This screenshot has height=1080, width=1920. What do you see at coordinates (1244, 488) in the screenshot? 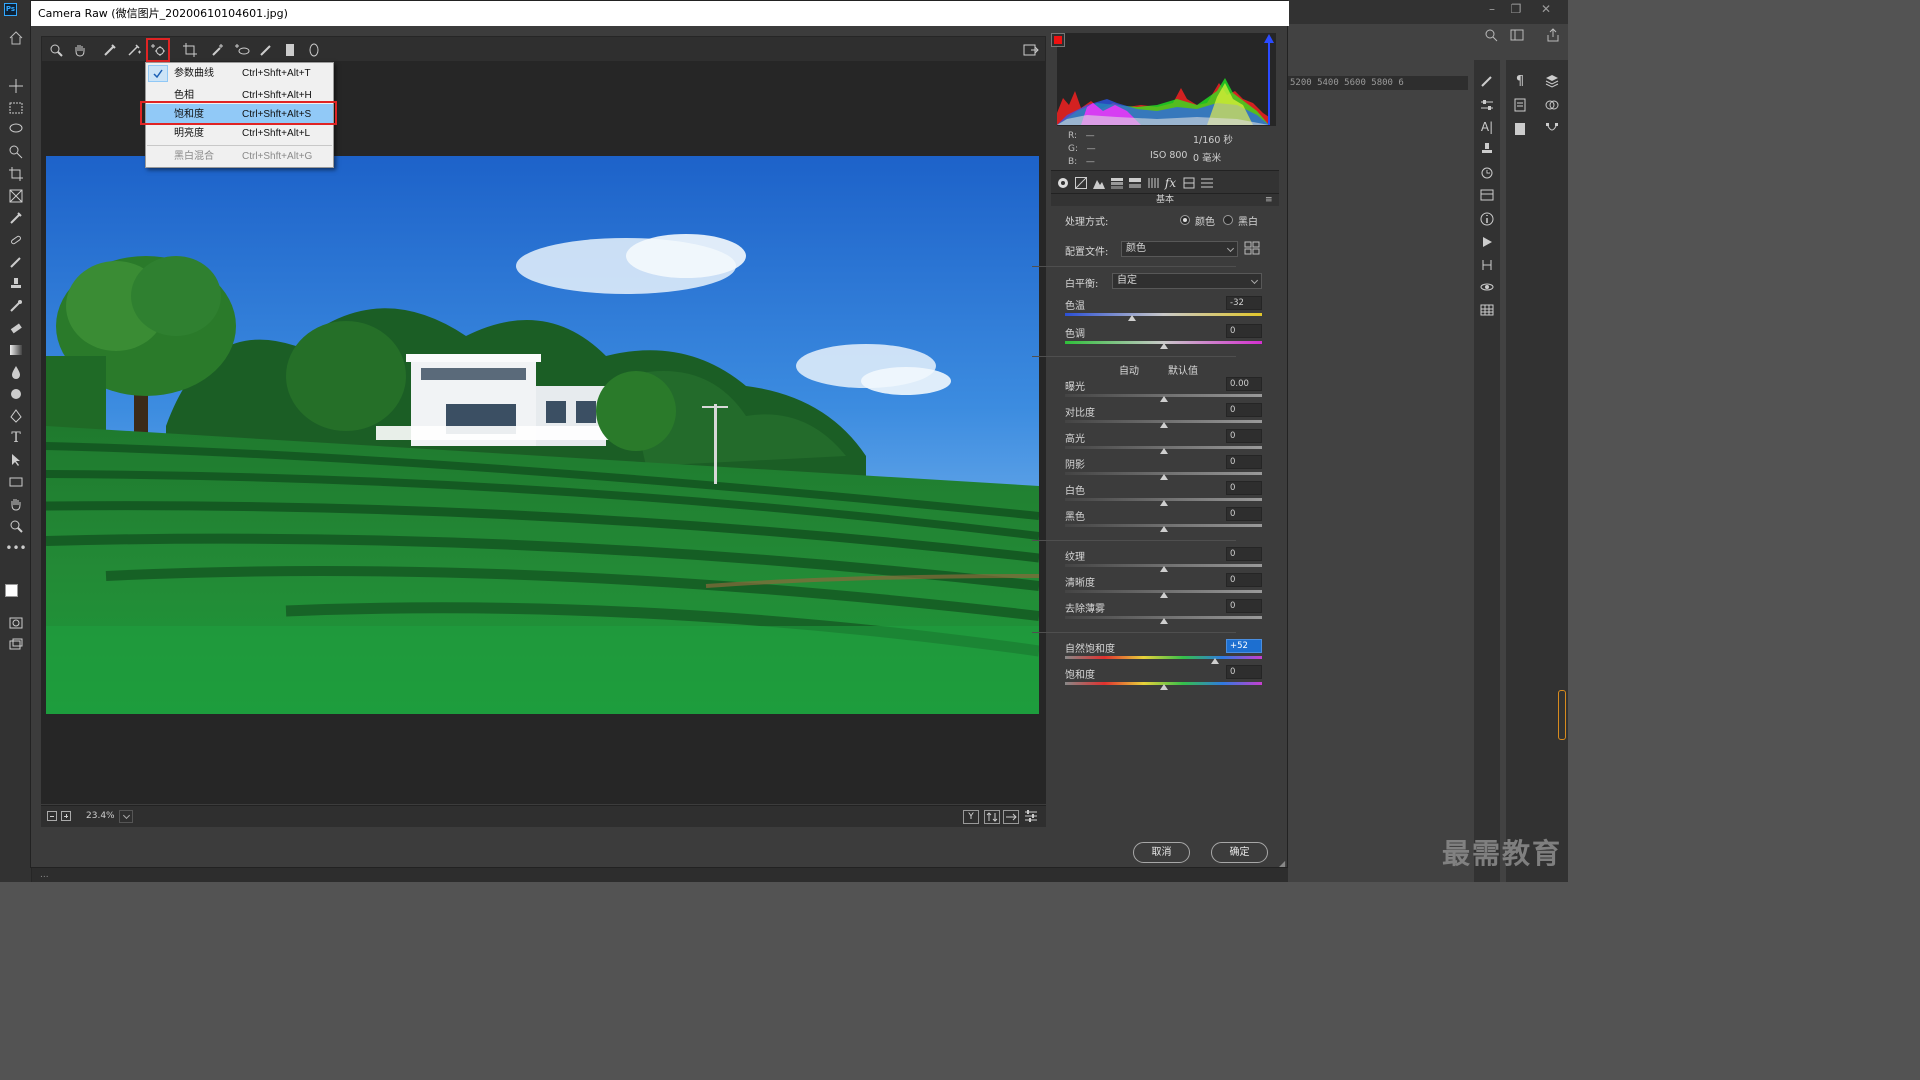
I see `whites-value-field: 0` at bounding box center [1244, 488].